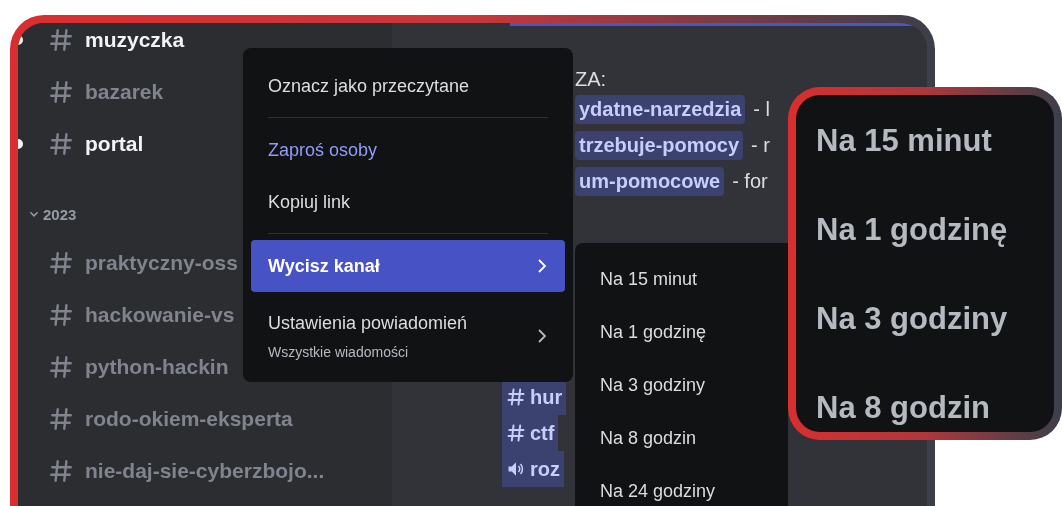 This screenshot has height=506, width=1062. I want to click on menu-item: Wycisz kanał, so click(408, 266).